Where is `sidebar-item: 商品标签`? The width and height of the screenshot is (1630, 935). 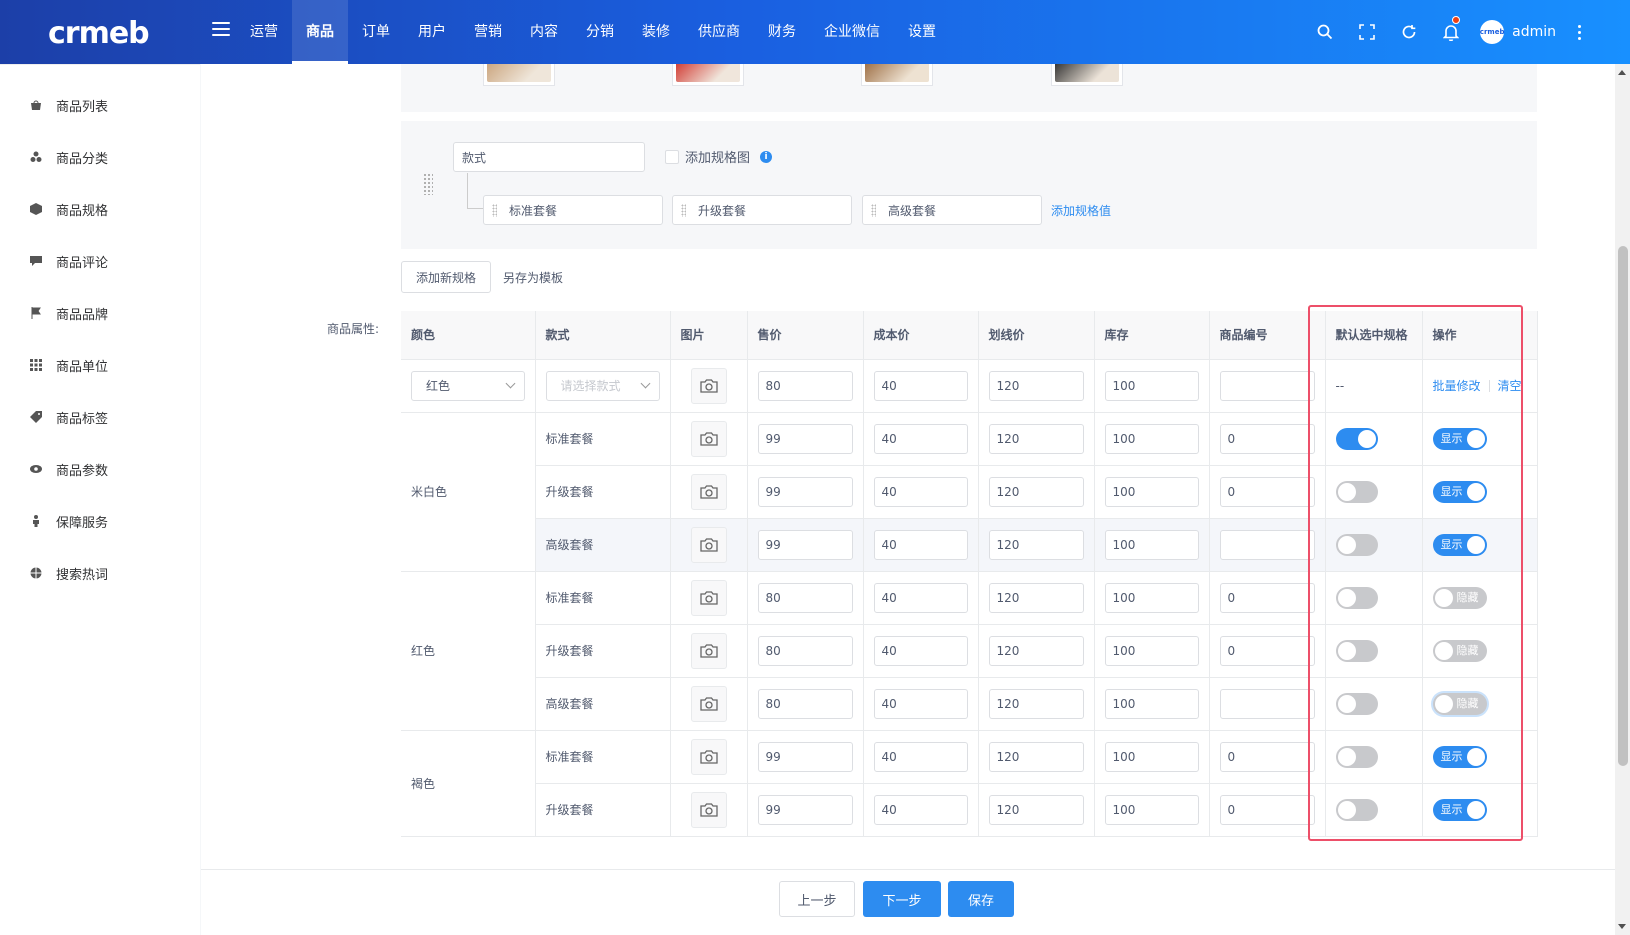 sidebar-item: 商品标签 is located at coordinates (100, 417).